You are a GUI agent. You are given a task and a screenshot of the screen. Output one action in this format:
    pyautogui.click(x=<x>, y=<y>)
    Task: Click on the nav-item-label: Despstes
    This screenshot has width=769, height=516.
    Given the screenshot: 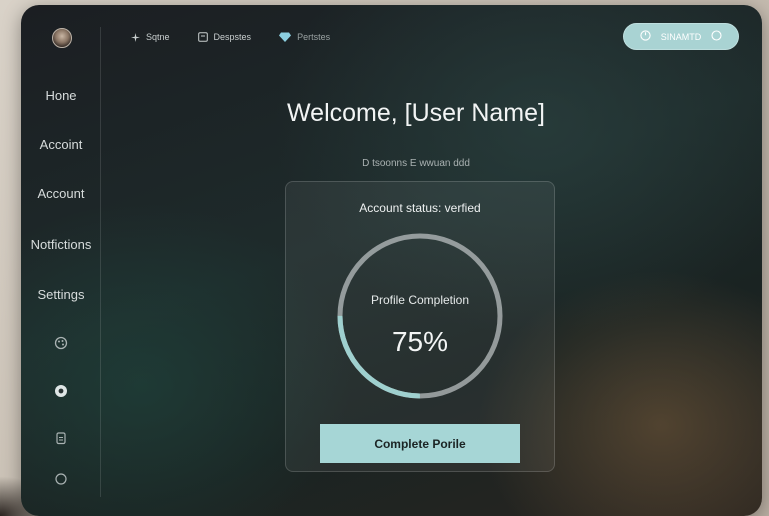 What is the action you would take?
    pyautogui.click(x=232, y=37)
    